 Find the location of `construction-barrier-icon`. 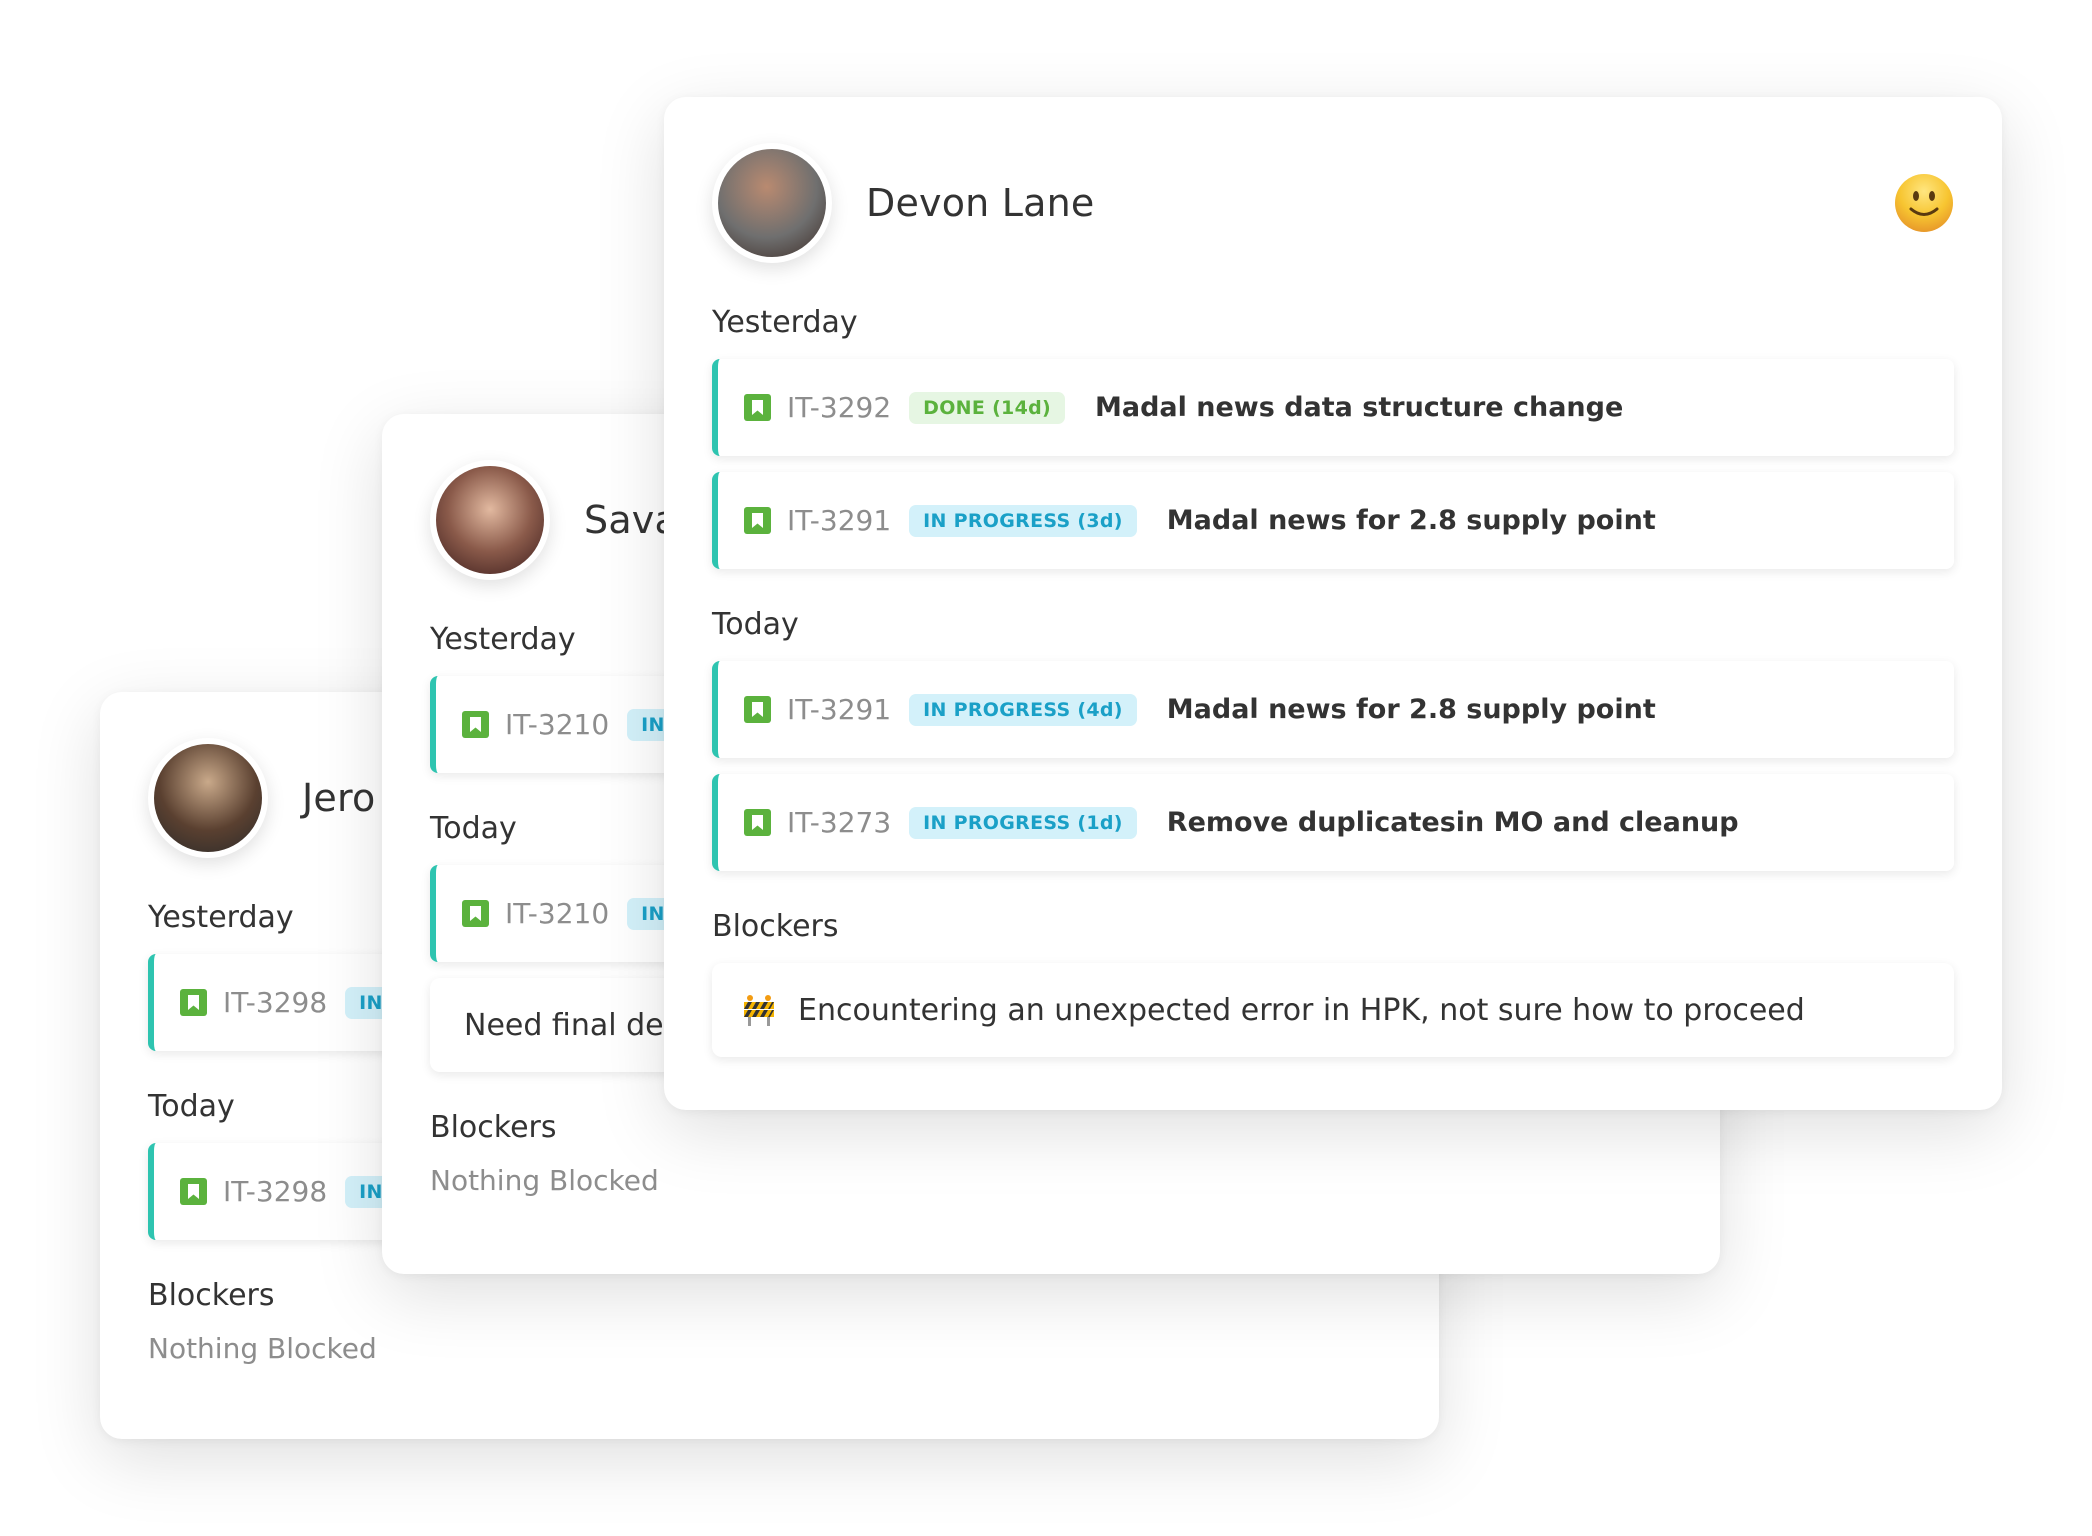

construction-barrier-icon is located at coordinates (759, 1010).